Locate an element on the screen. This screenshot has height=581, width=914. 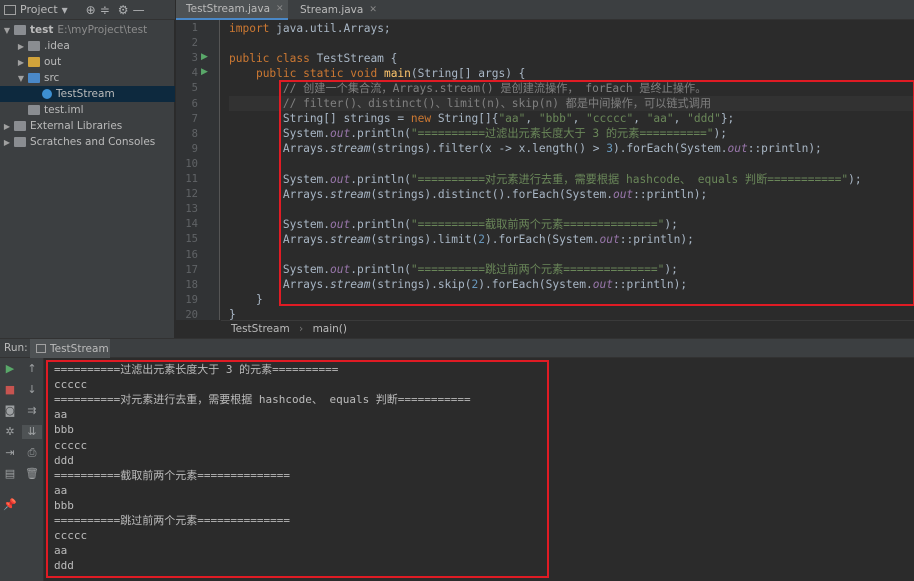
editor-gutter: 1234567891011121314151617181920▶▶● is located at coordinates (209, 170).